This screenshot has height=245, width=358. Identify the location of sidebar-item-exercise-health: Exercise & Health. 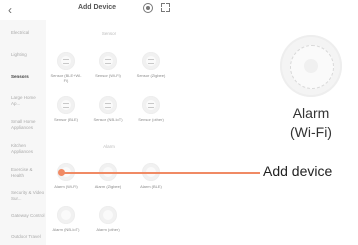
(28, 172).